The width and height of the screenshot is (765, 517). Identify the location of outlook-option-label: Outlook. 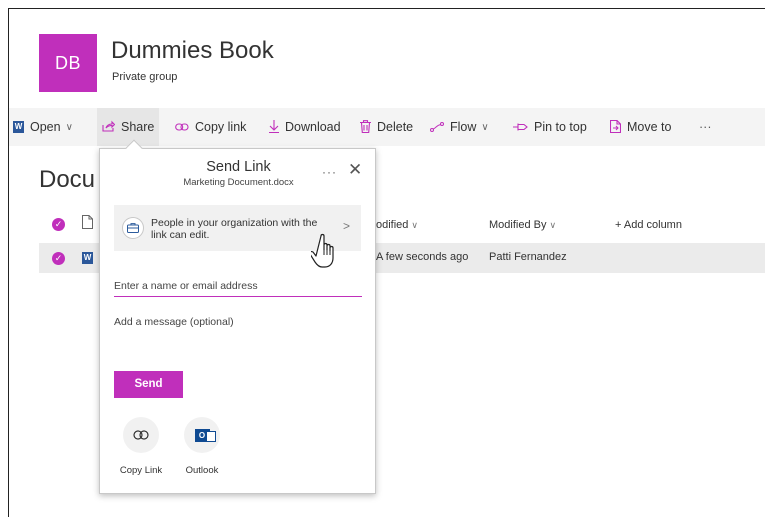
(202, 470).